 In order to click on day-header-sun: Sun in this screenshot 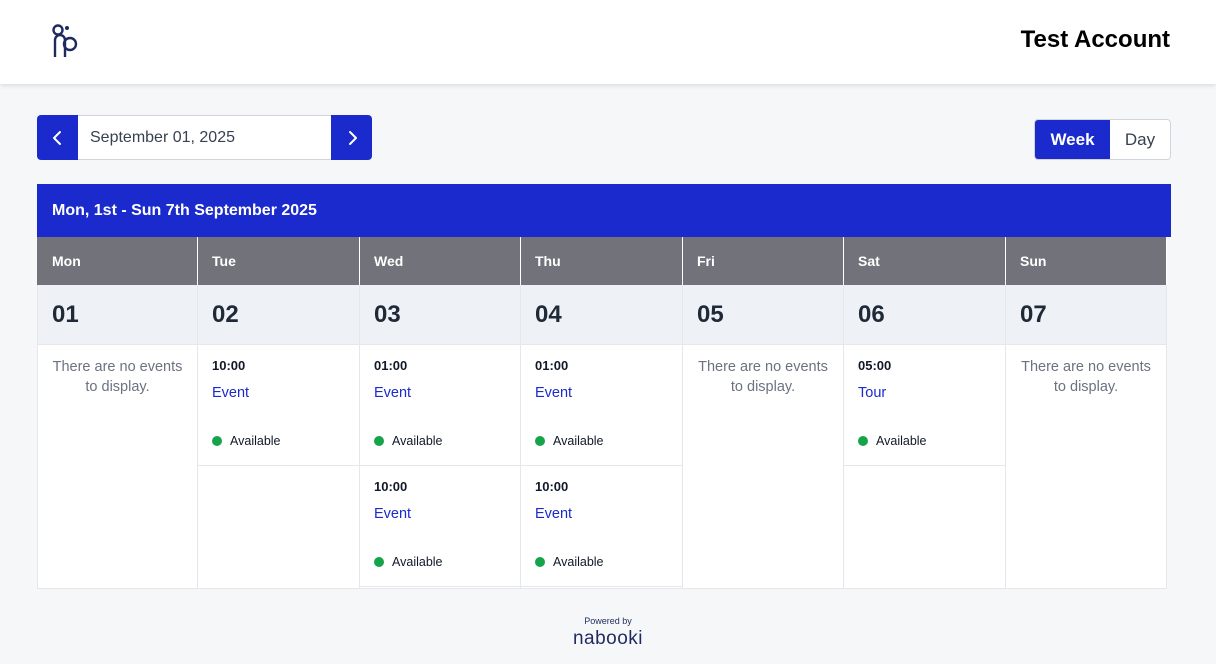, I will do `click(1086, 261)`.